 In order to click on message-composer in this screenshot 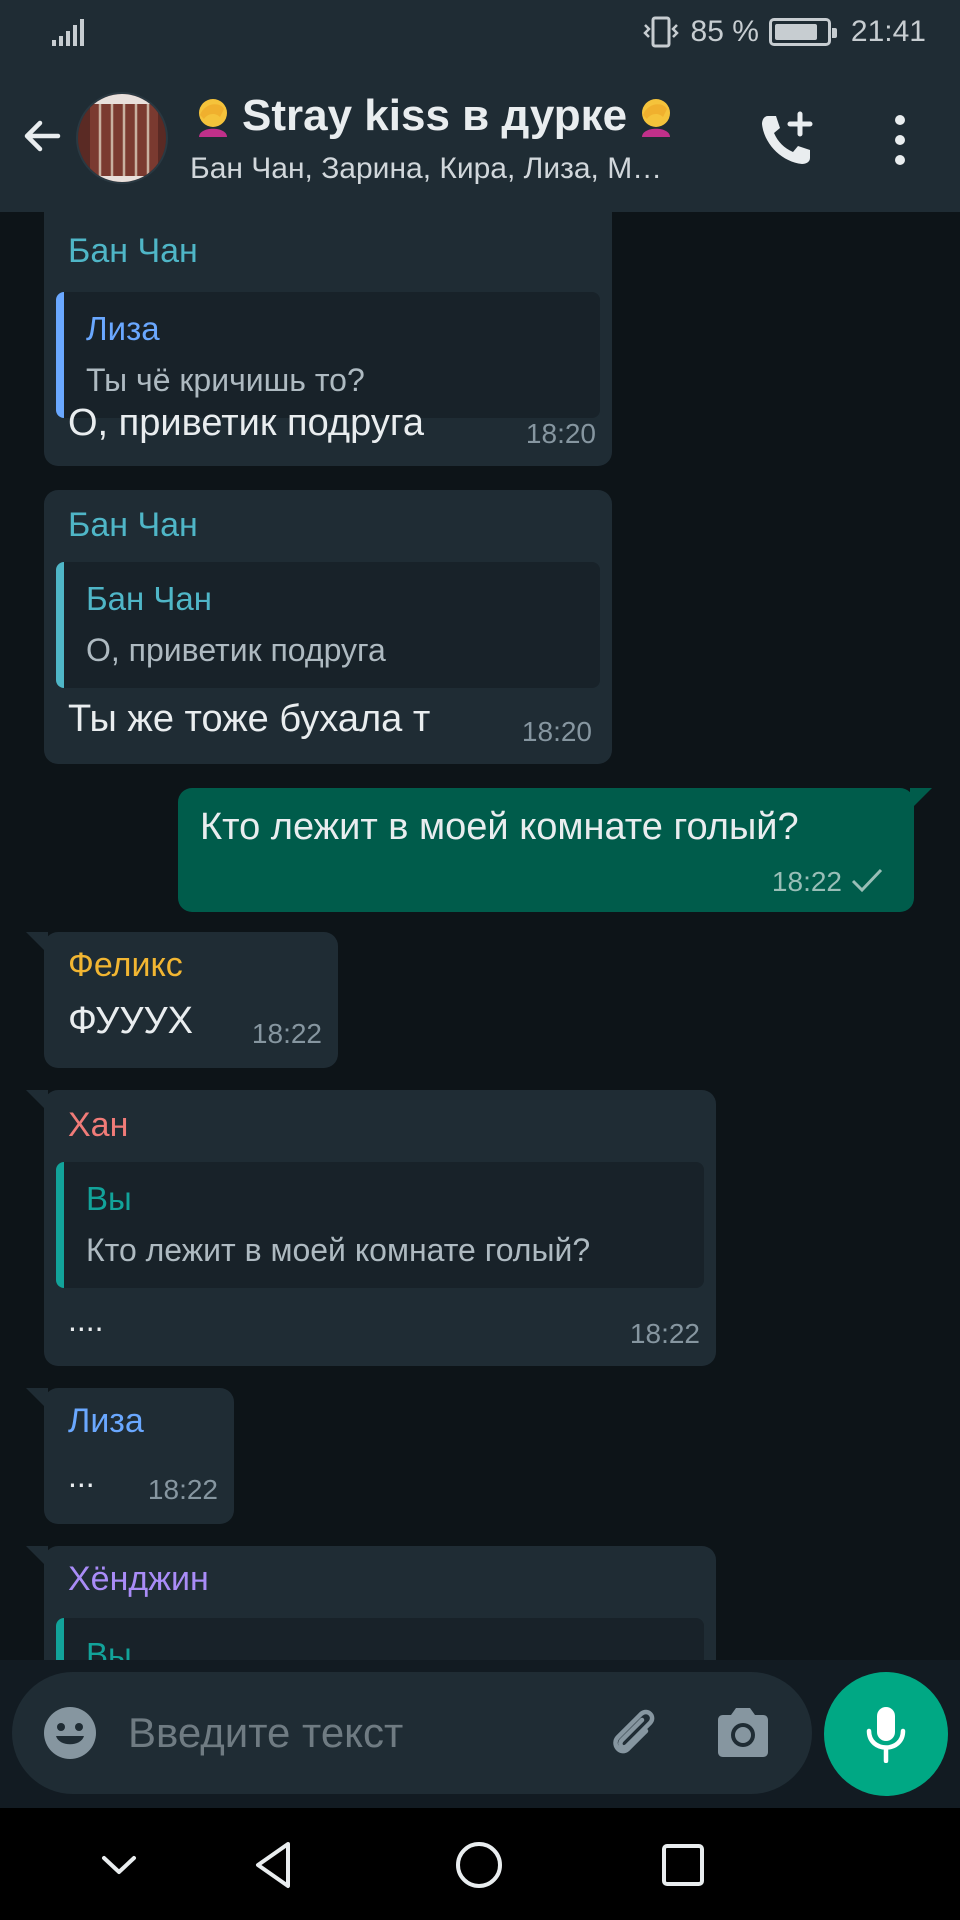, I will do `click(412, 1733)`.